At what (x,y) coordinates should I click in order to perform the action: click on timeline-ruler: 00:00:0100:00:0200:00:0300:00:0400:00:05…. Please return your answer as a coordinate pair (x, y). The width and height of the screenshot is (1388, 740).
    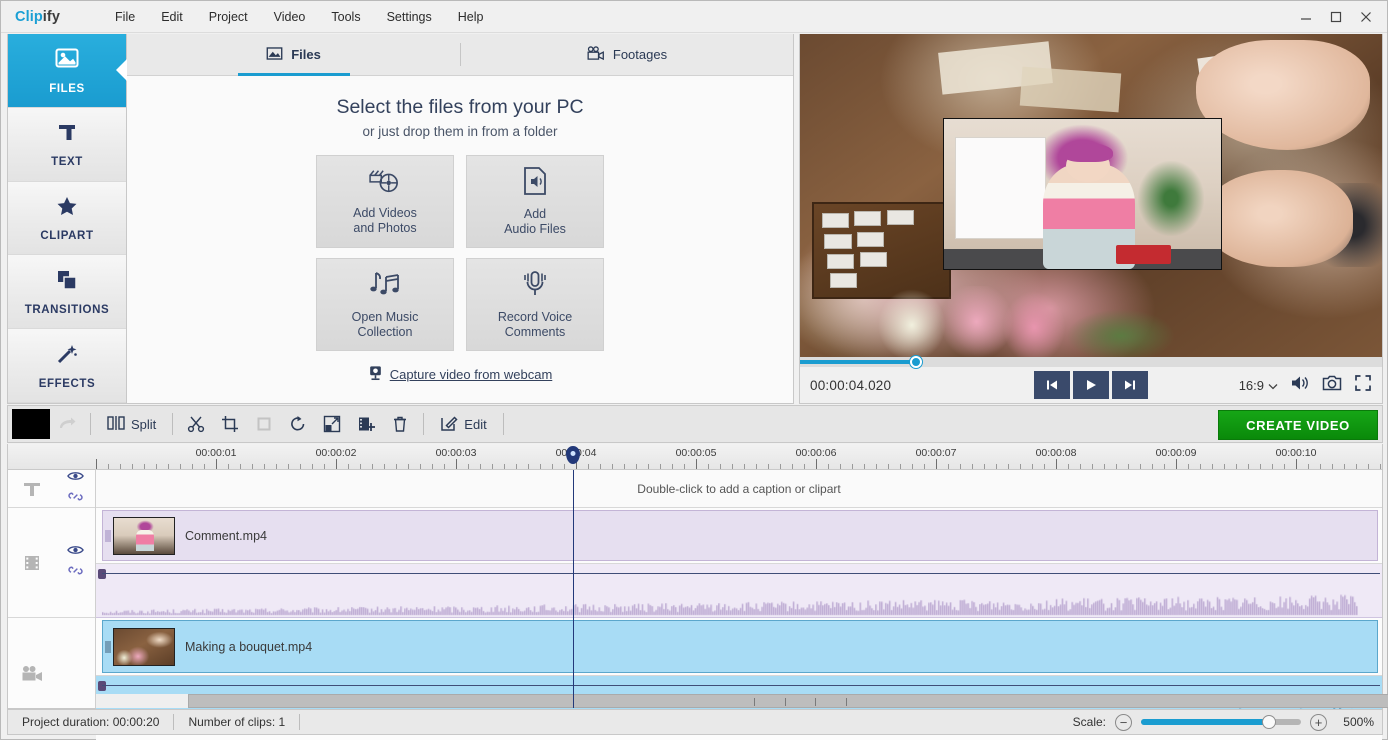
    Looking at the image, I should click on (695, 457).